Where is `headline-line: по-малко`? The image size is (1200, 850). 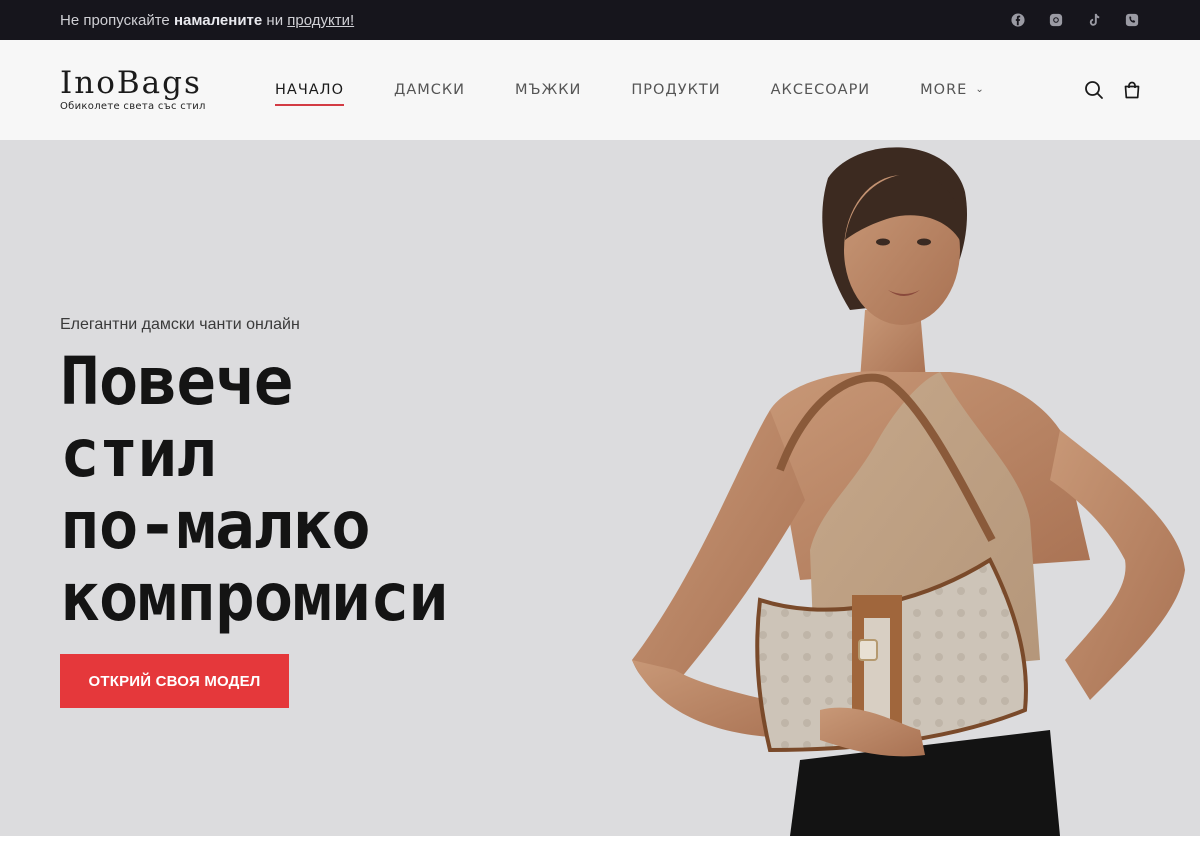
headline-line: по-малко is located at coordinates (215, 525).